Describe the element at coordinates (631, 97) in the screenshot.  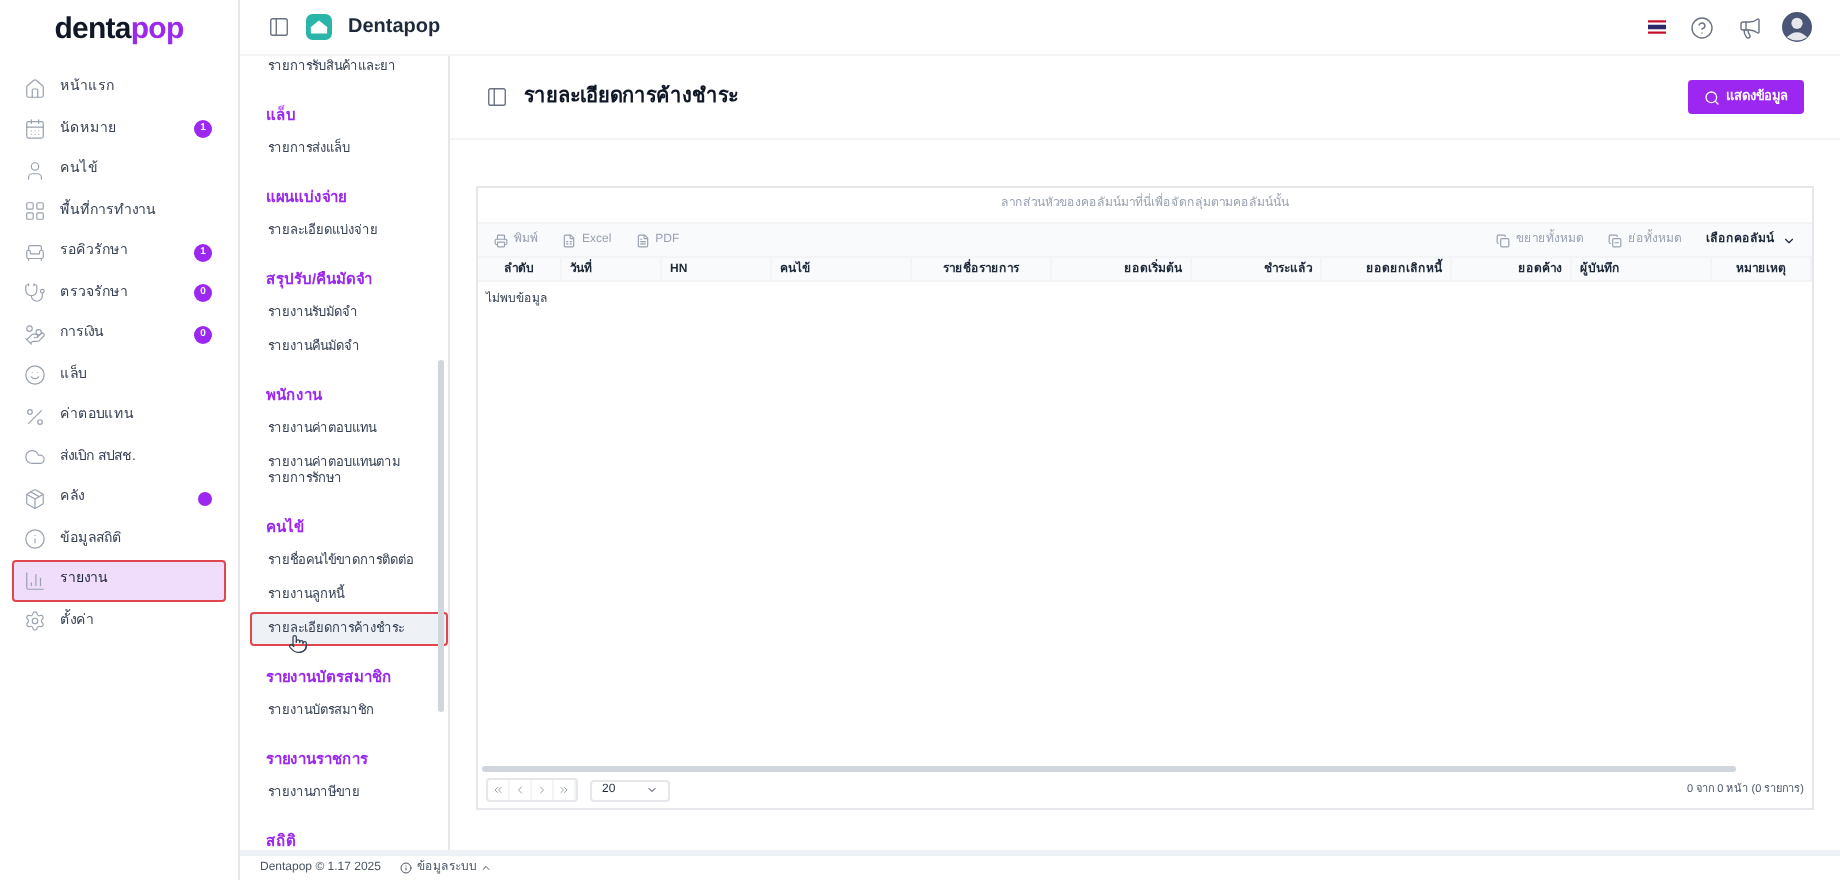
I see `page-title: รายละเอียดการค้างชำระ` at that location.